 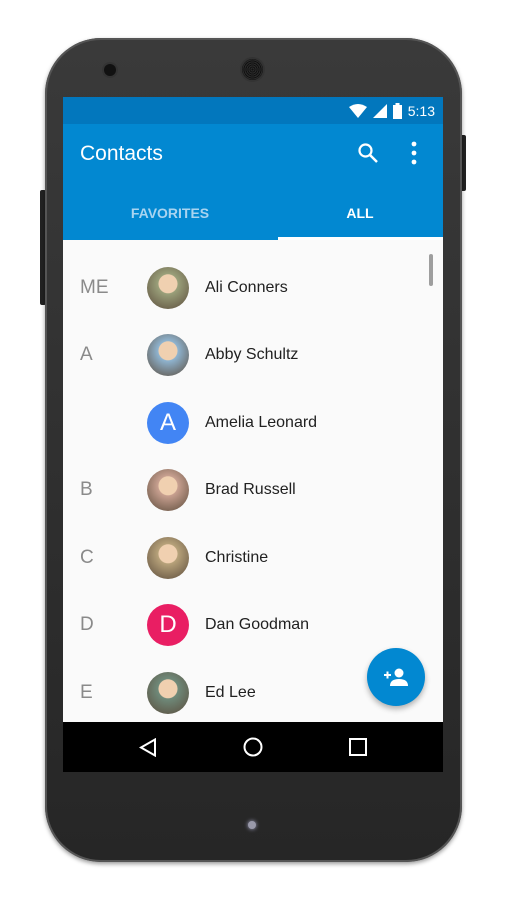 What do you see at coordinates (357, 110) in the screenshot?
I see `wifi-icon` at bounding box center [357, 110].